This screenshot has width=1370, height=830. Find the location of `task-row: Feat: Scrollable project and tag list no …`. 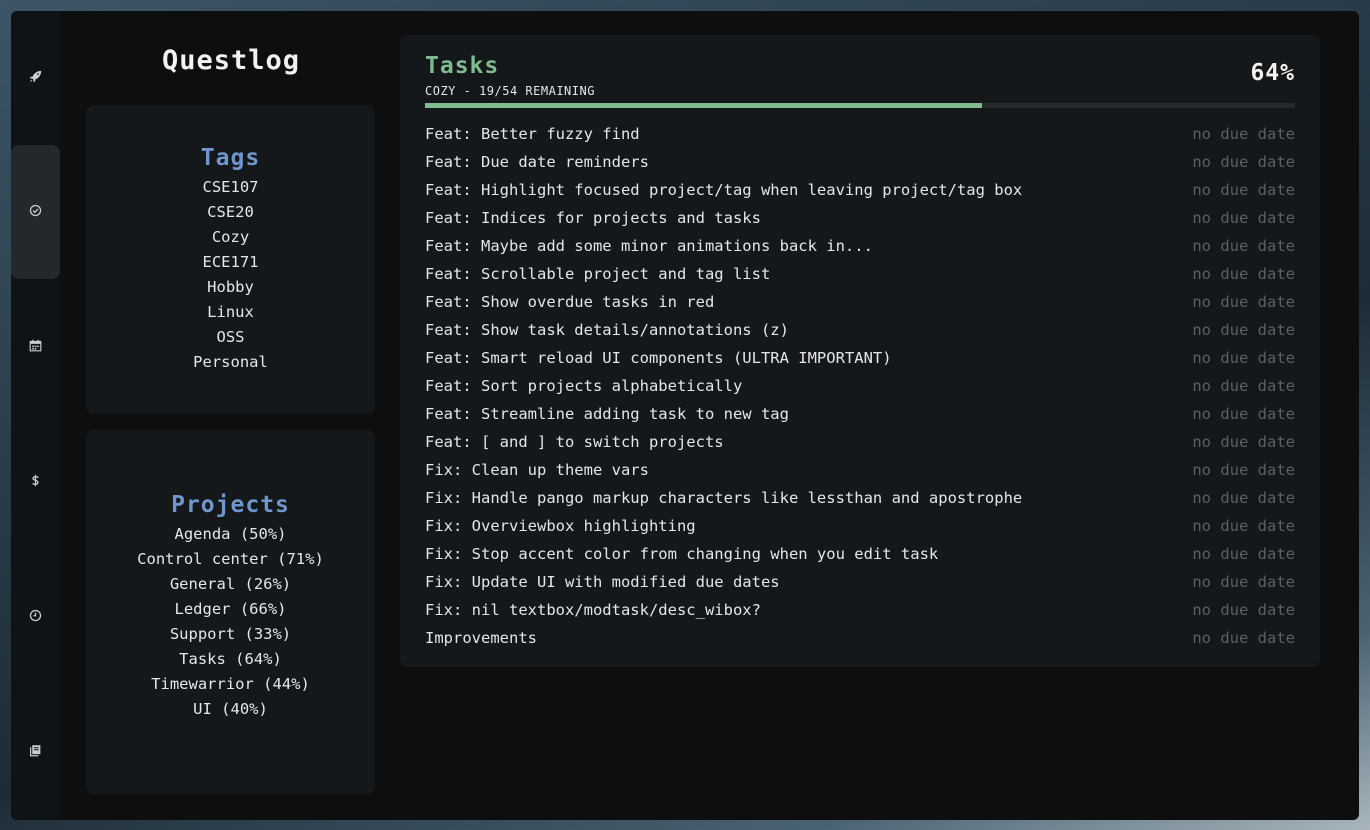

task-row: Feat: Scrollable project and tag list no … is located at coordinates (860, 274).